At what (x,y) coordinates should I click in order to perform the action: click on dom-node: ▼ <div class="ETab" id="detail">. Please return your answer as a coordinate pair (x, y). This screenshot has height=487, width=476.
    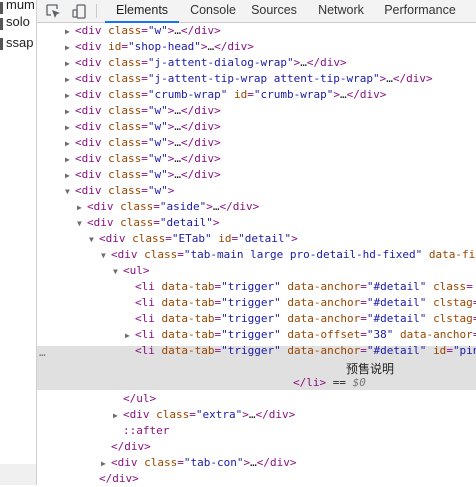
    Looking at the image, I should click on (256, 239).